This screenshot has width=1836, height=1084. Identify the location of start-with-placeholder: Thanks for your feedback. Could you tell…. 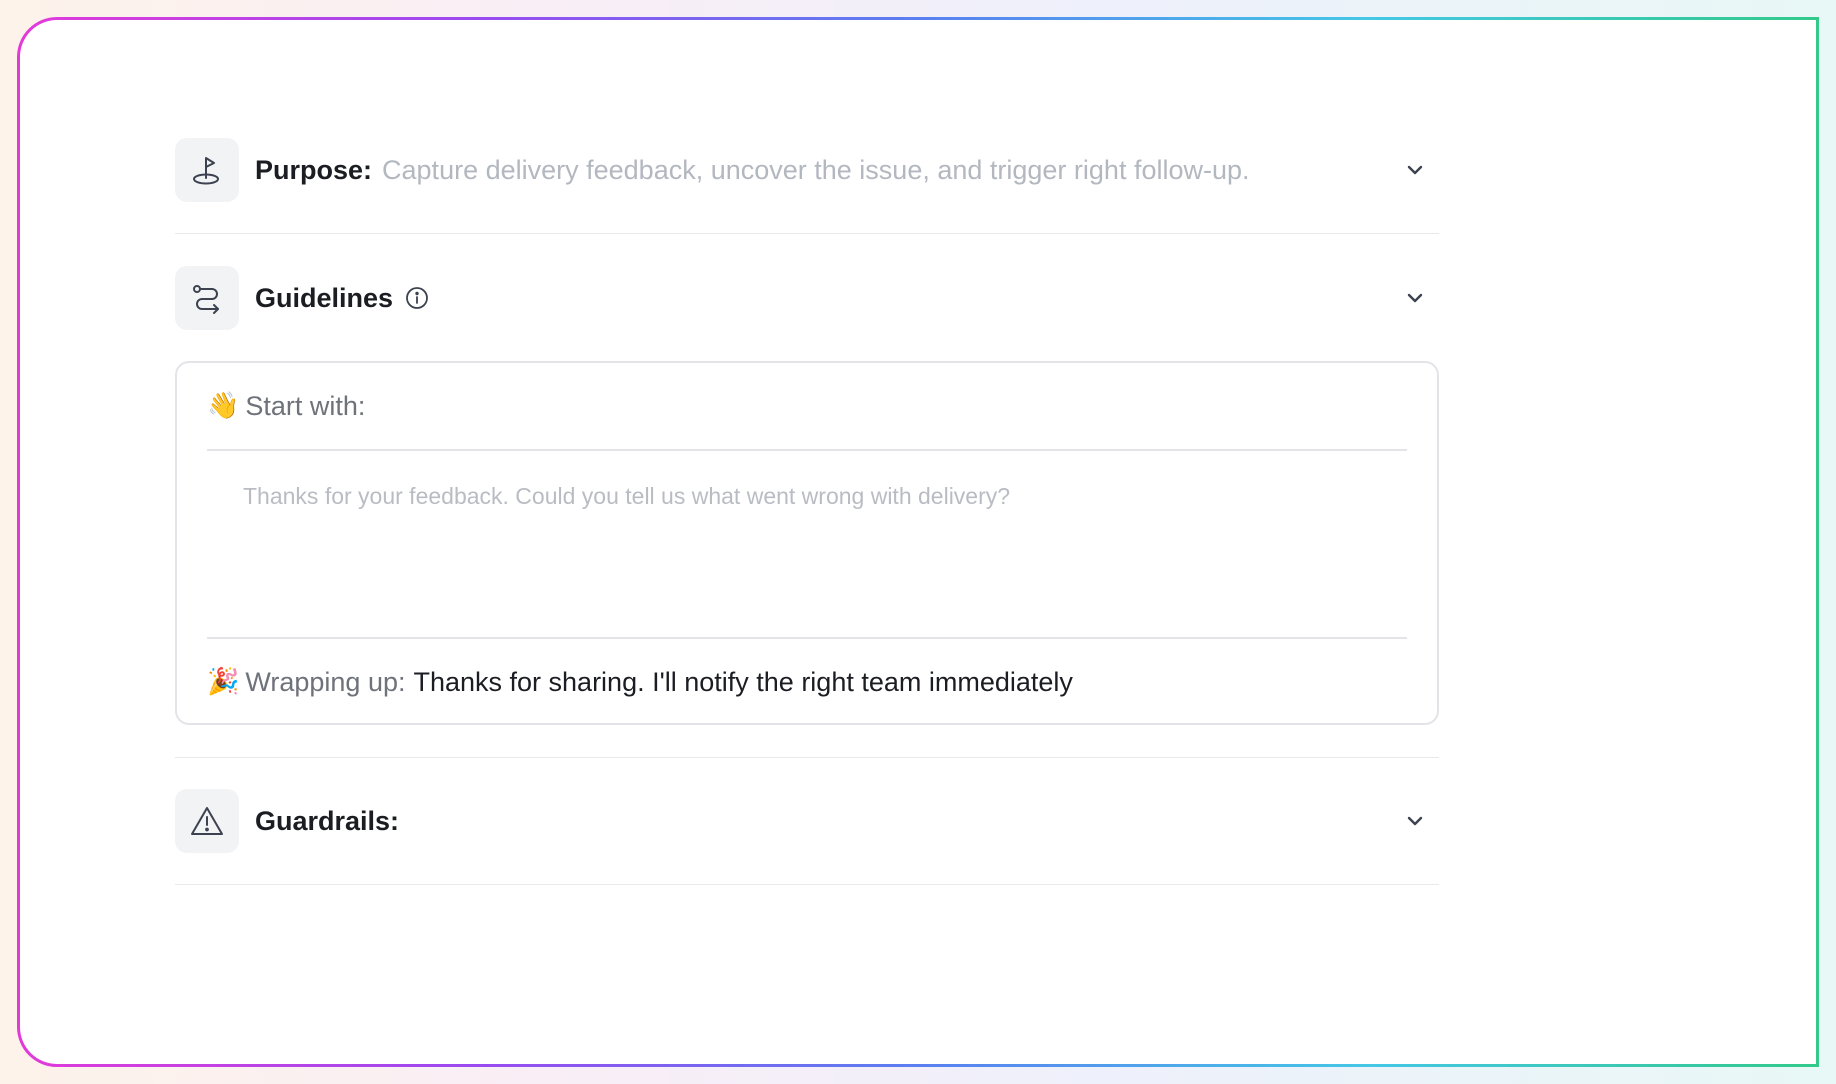
(627, 496).